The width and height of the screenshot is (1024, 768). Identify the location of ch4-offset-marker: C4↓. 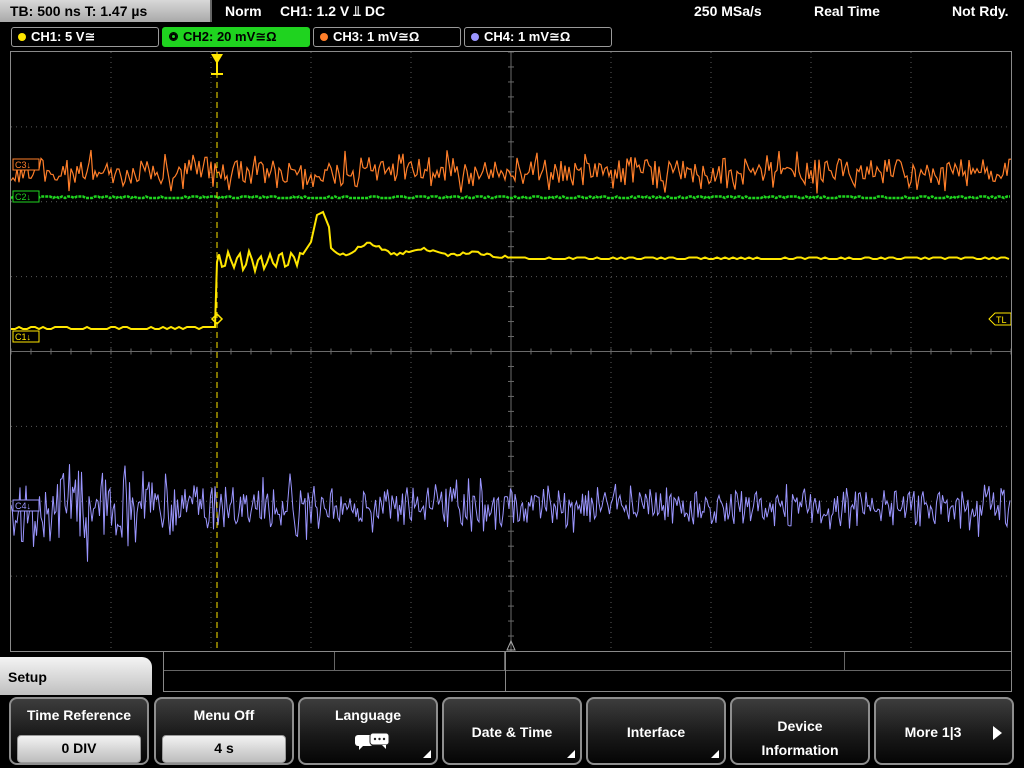
(26, 505).